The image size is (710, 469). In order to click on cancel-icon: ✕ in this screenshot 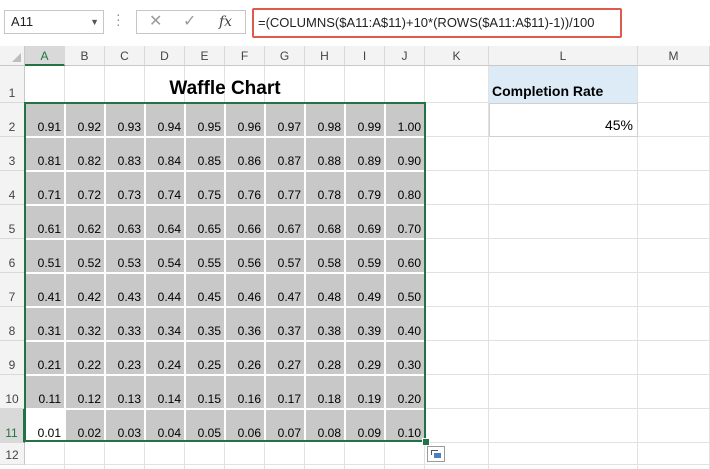, I will do `click(155, 22)`.